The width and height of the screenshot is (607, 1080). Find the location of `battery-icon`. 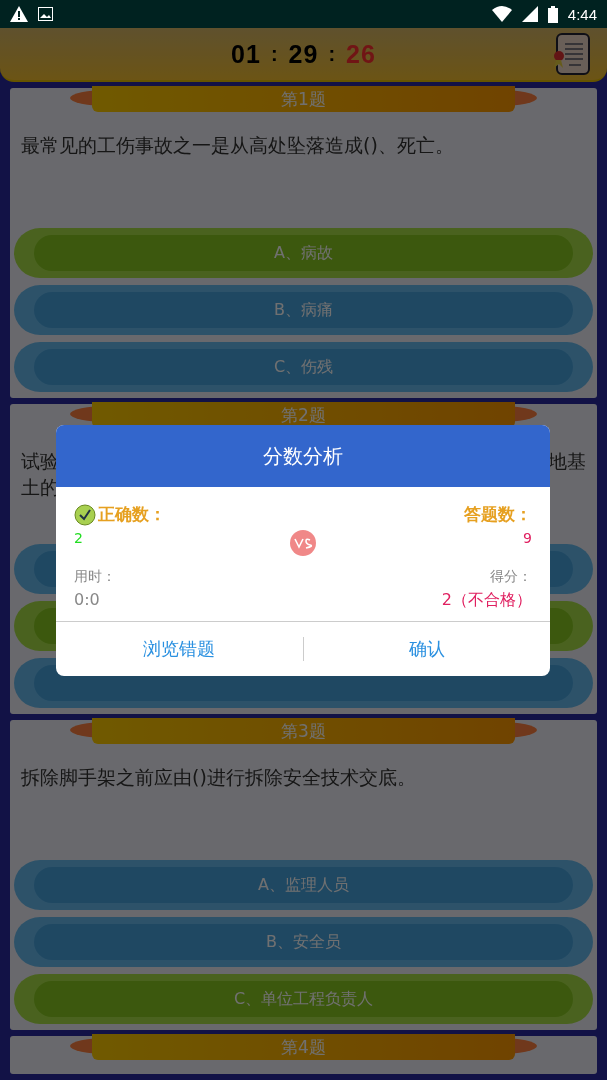

battery-icon is located at coordinates (552, 14).